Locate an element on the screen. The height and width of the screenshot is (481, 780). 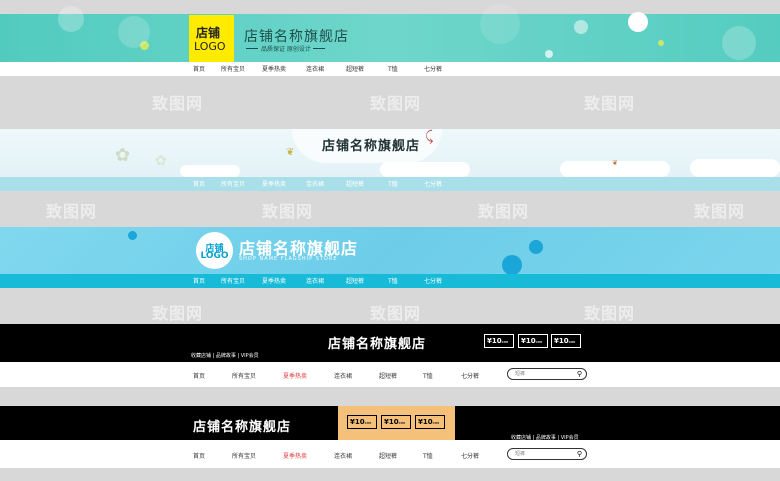
coupon-panel: ¥10RMB ¥10RMB ¥10RMB is located at coordinates (396, 423).